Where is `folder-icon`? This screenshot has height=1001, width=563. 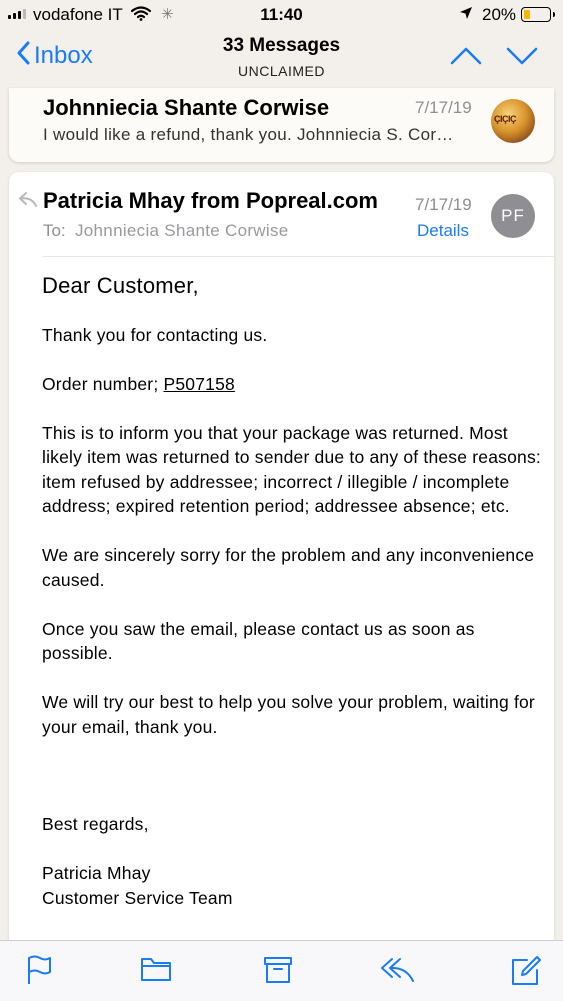 folder-icon is located at coordinates (156, 971).